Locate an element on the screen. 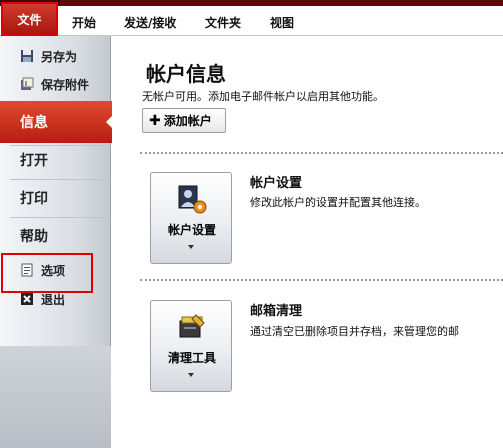  add-account-button: ✚ 添加帐户 is located at coordinates (184, 120).